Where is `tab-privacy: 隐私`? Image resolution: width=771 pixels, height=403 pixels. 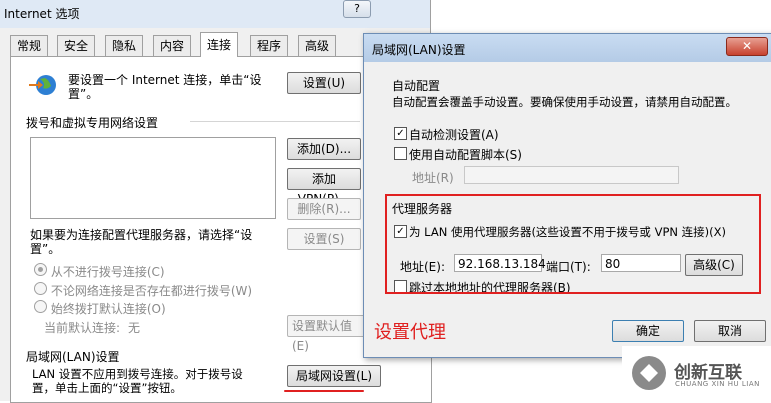 tab-privacy: 隐私 is located at coordinates (124, 45).